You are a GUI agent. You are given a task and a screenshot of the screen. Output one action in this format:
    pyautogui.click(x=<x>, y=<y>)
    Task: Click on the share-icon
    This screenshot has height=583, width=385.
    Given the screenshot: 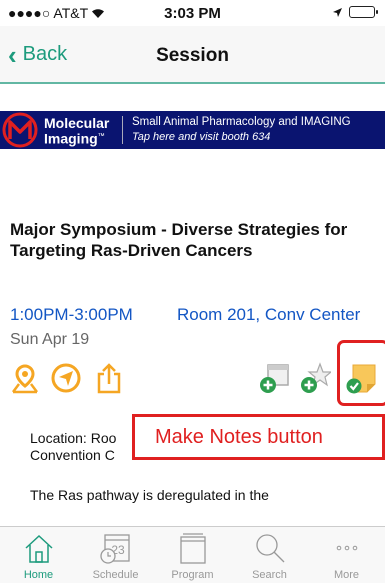 What is the action you would take?
    pyautogui.click(x=109, y=378)
    